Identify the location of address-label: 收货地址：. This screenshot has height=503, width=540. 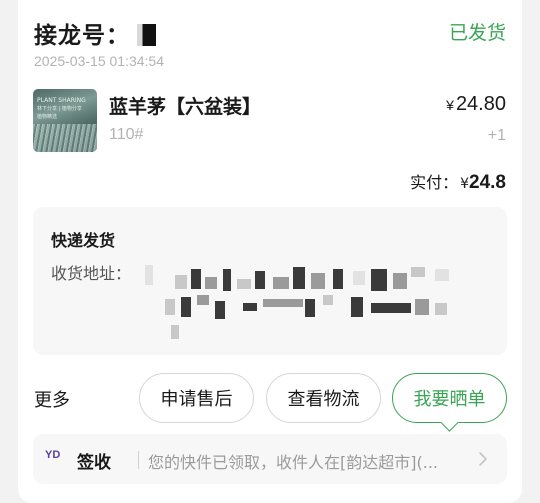
(91, 273).